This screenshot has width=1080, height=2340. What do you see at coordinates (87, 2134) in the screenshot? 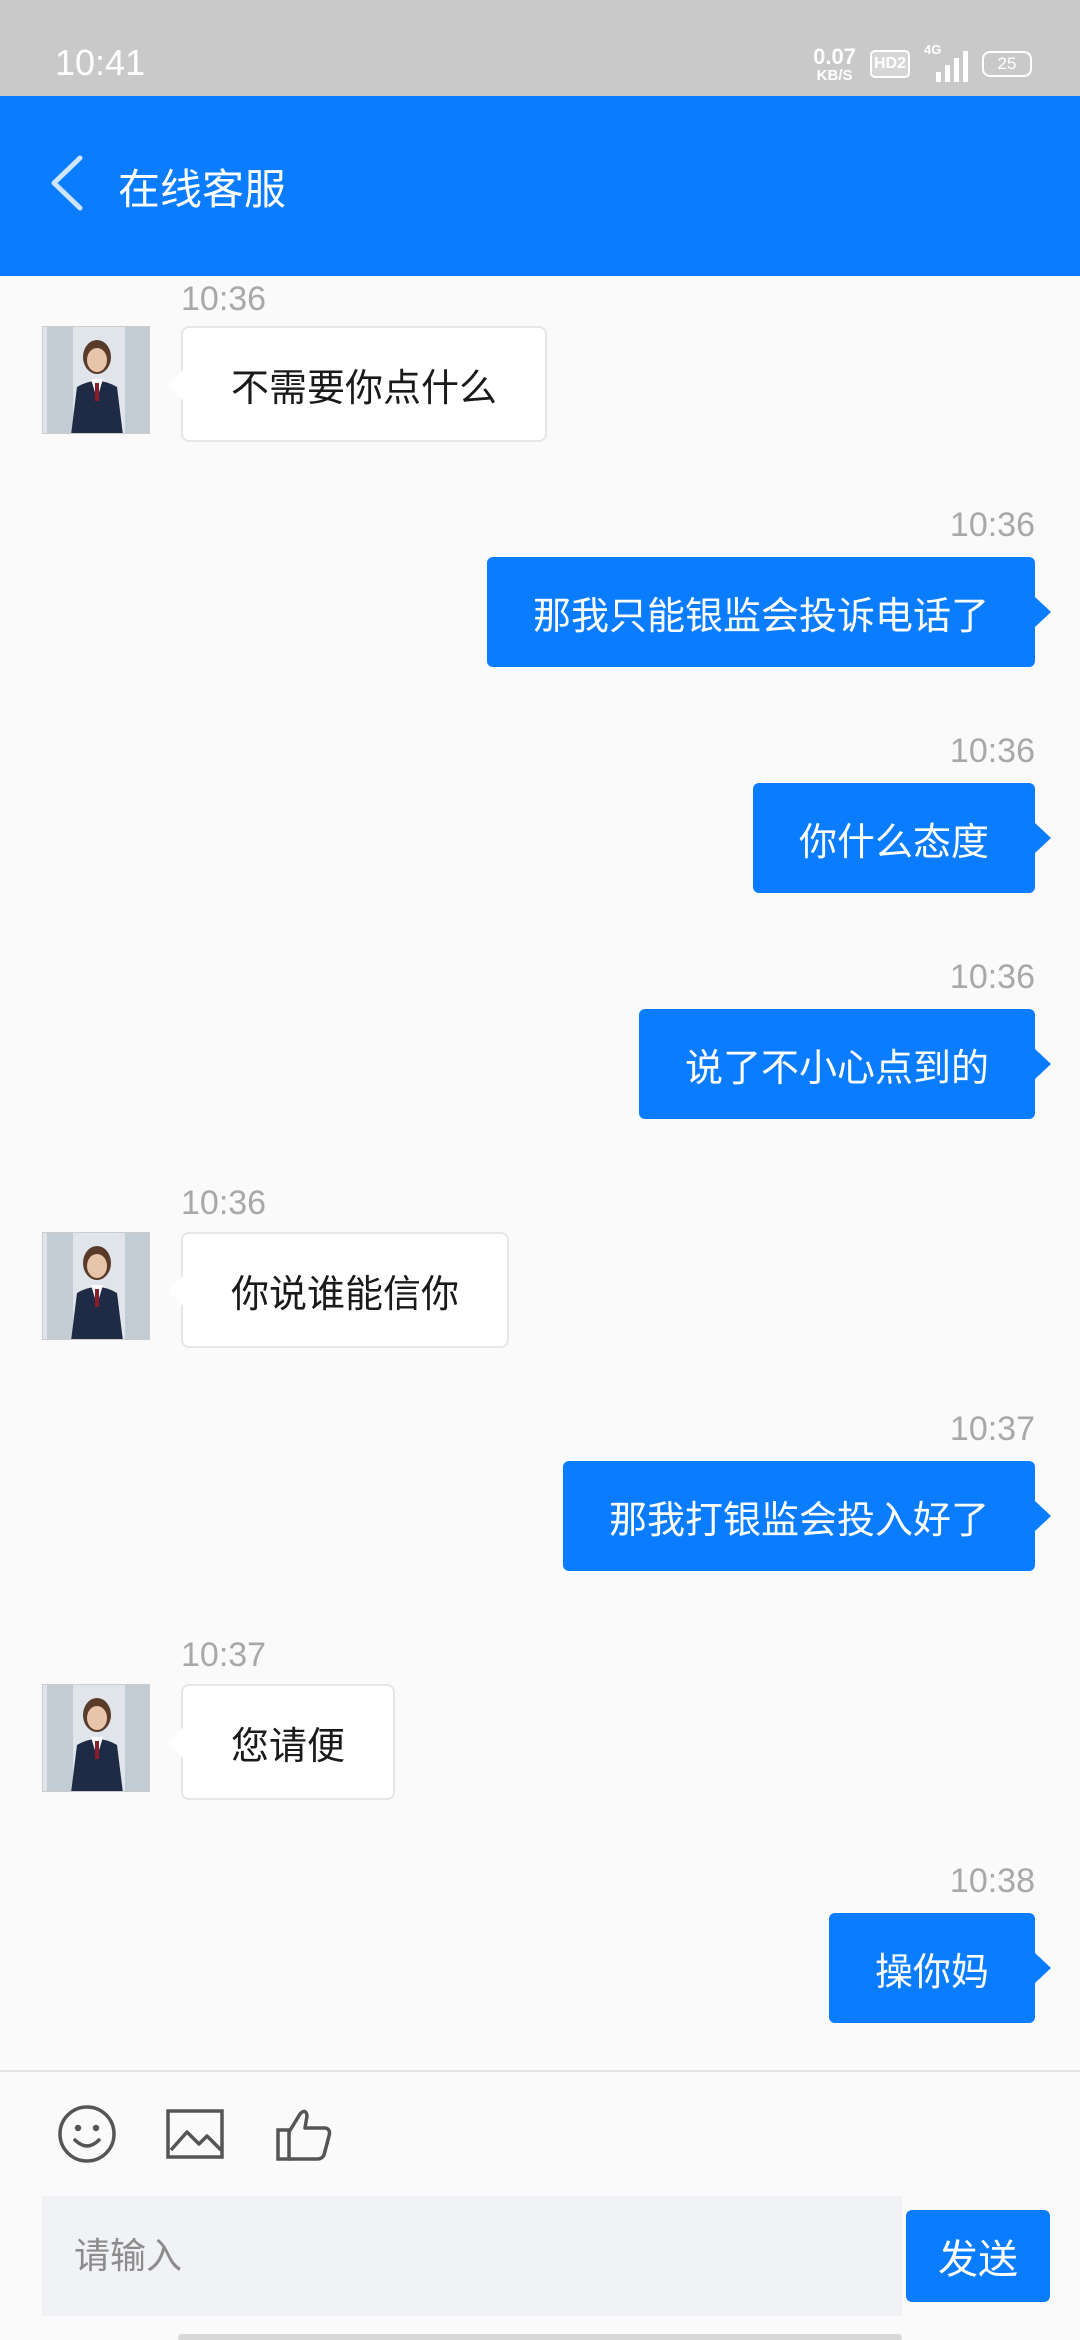
I see `emoji-icon` at bounding box center [87, 2134].